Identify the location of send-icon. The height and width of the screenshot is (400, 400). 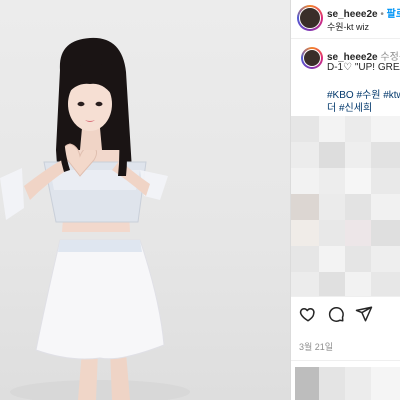
(364, 314).